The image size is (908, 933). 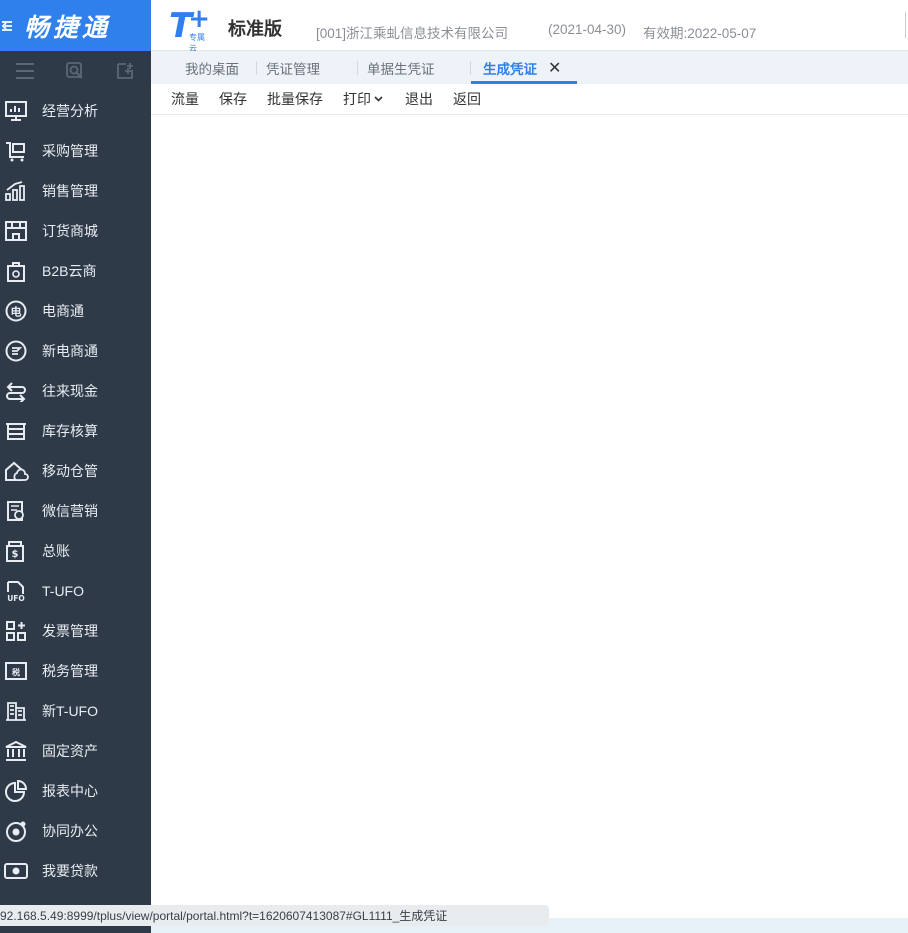 I want to click on save-button: 保存, so click(x=233, y=99).